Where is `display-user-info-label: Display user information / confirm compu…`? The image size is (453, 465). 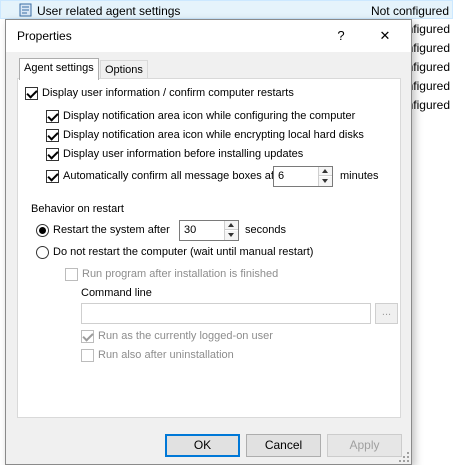
display-user-info-label: Display user information / confirm compu… is located at coordinates (168, 93).